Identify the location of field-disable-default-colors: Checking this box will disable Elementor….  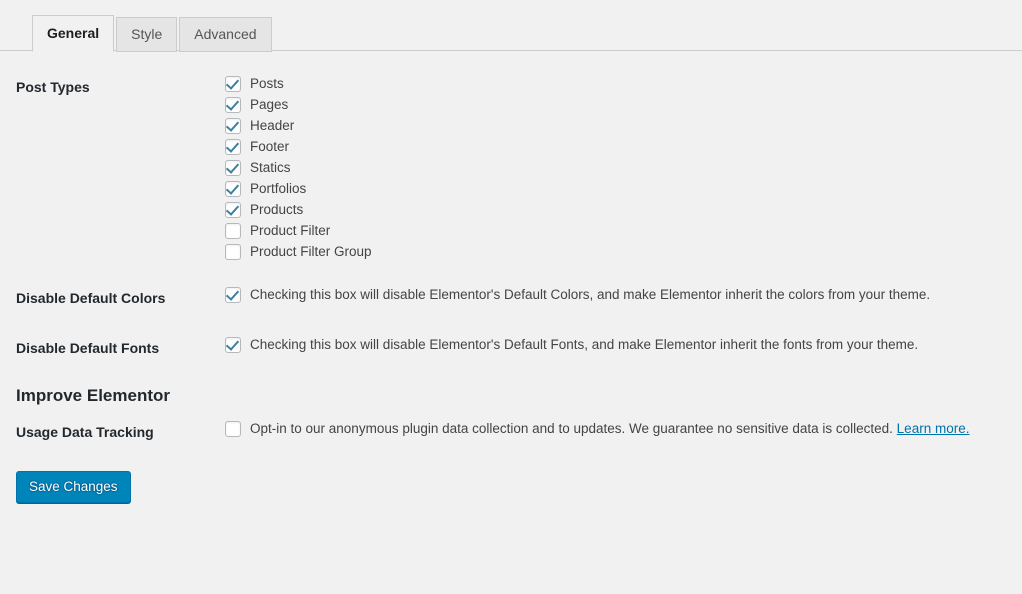
(623, 298).